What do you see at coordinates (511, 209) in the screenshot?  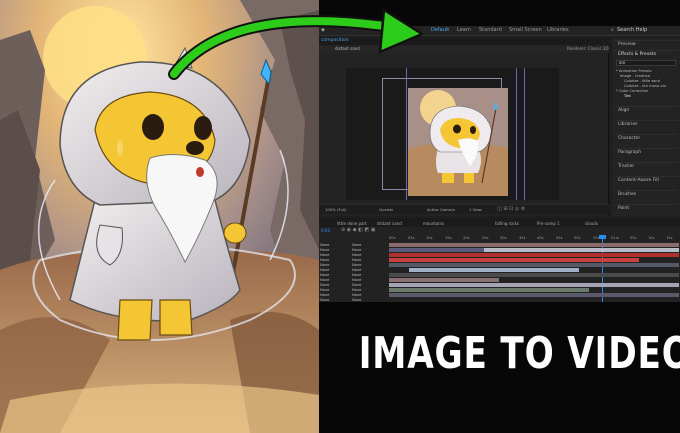 I see `viewer-icons: ◫ ⊞ ⊡ ◎ ⚙` at bounding box center [511, 209].